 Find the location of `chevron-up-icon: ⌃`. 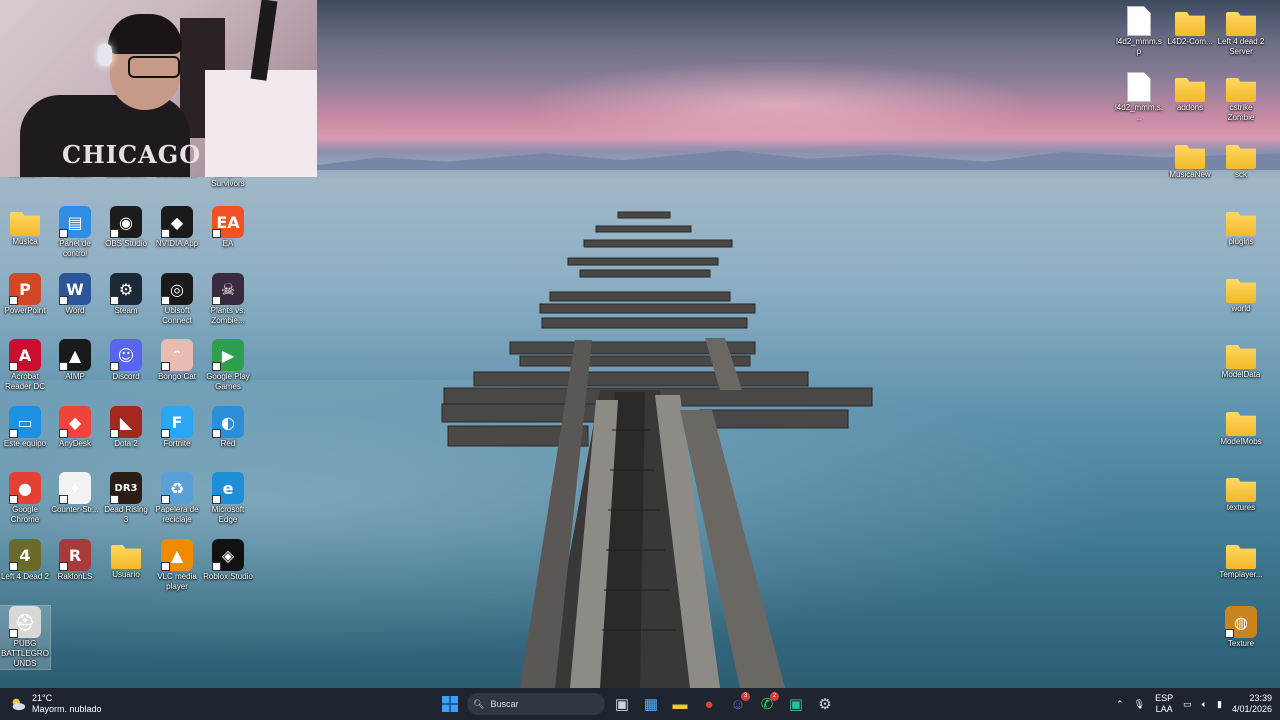

chevron-up-icon: ⌃ is located at coordinates (1120, 704).